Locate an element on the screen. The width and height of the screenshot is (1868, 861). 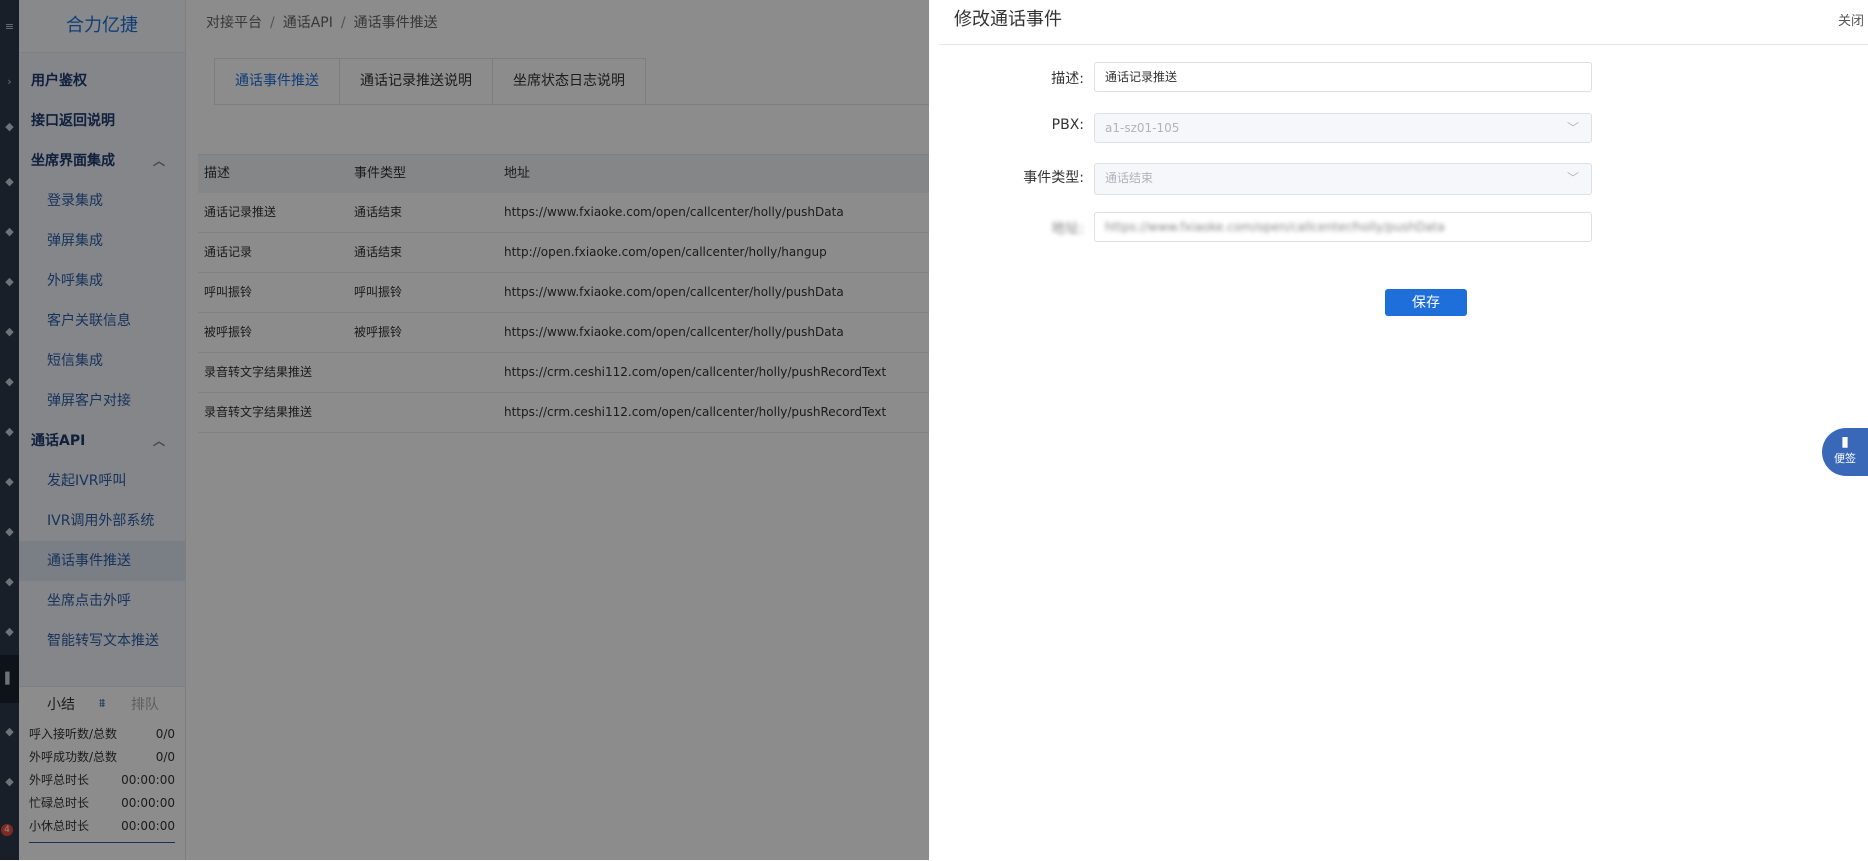
sticky-note-button: ▮ 便签 is located at coordinates (1845, 452).